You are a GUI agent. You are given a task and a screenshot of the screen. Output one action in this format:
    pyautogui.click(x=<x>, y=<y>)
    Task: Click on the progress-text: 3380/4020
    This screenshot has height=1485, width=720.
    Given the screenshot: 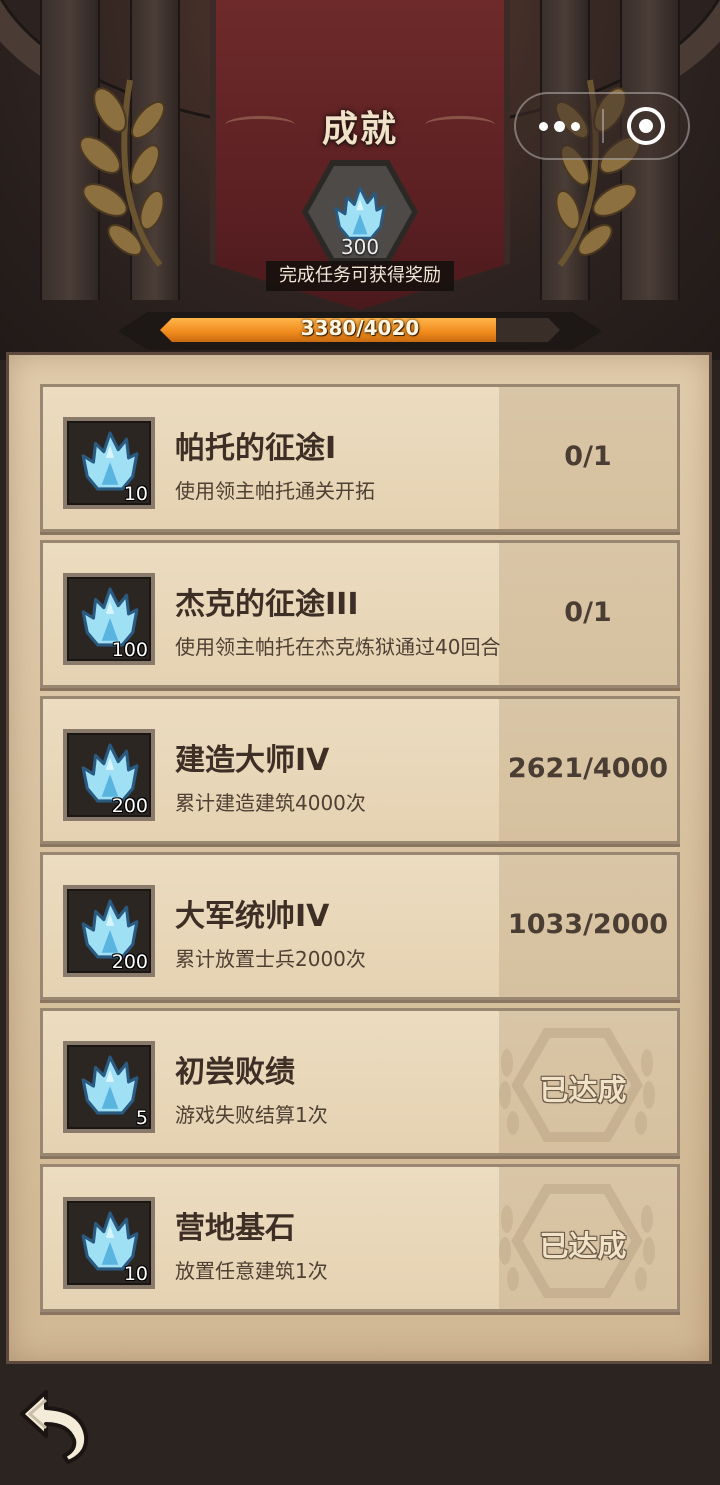 What is the action you would take?
    pyautogui.click(x=360, y=328)
    